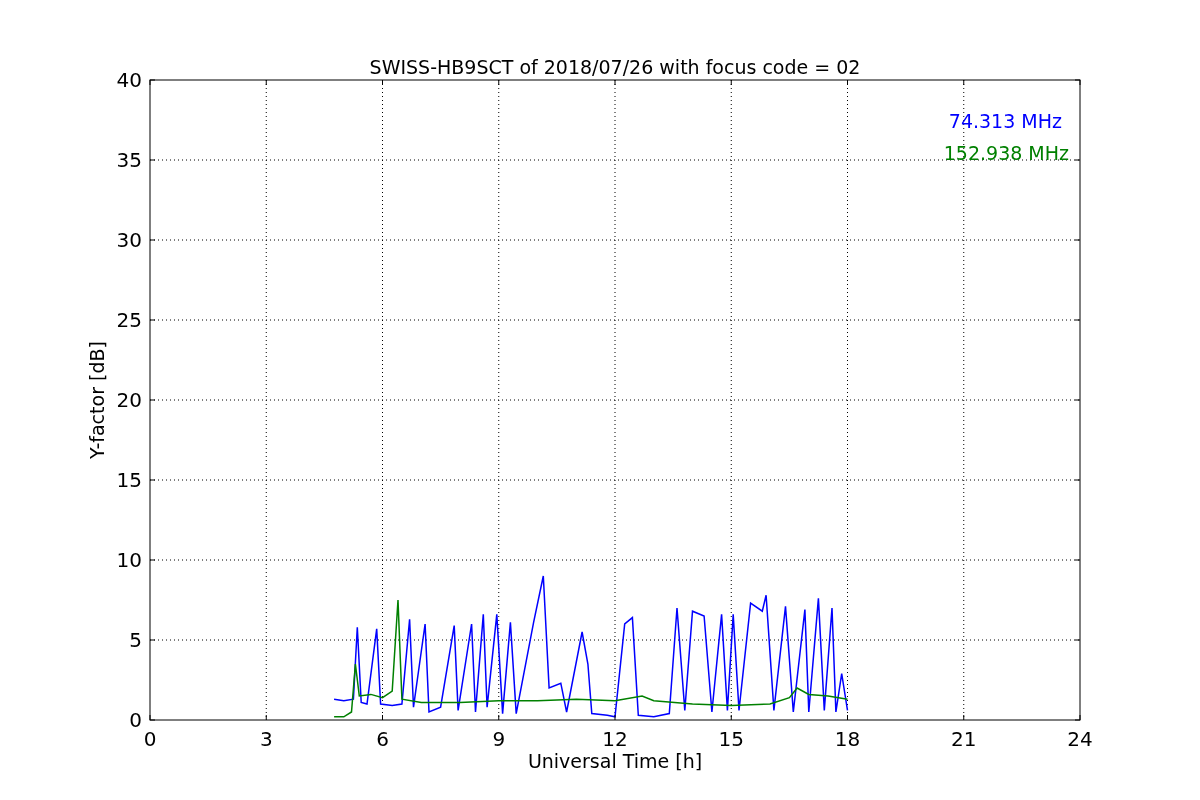  What do you see at coordinates (1005, 121) in the screenshot?
I see `legend-label: 74.313 MHz` at bounding box center [1005, 121].